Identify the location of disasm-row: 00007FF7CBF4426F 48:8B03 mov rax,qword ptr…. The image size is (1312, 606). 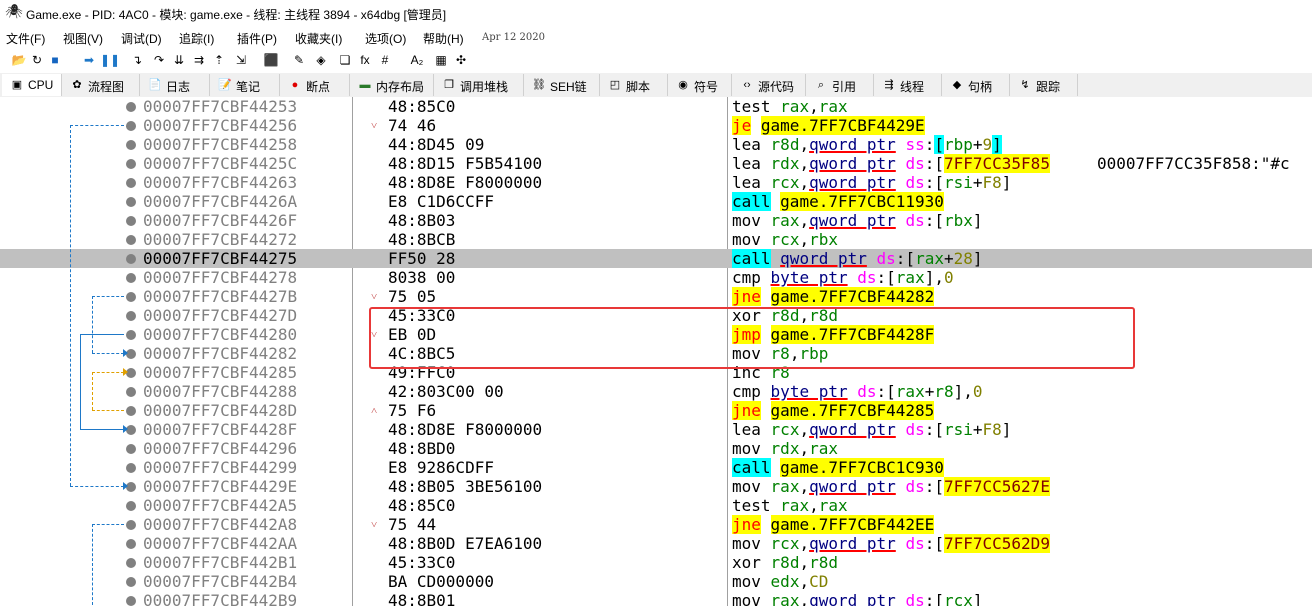
(656, 220).